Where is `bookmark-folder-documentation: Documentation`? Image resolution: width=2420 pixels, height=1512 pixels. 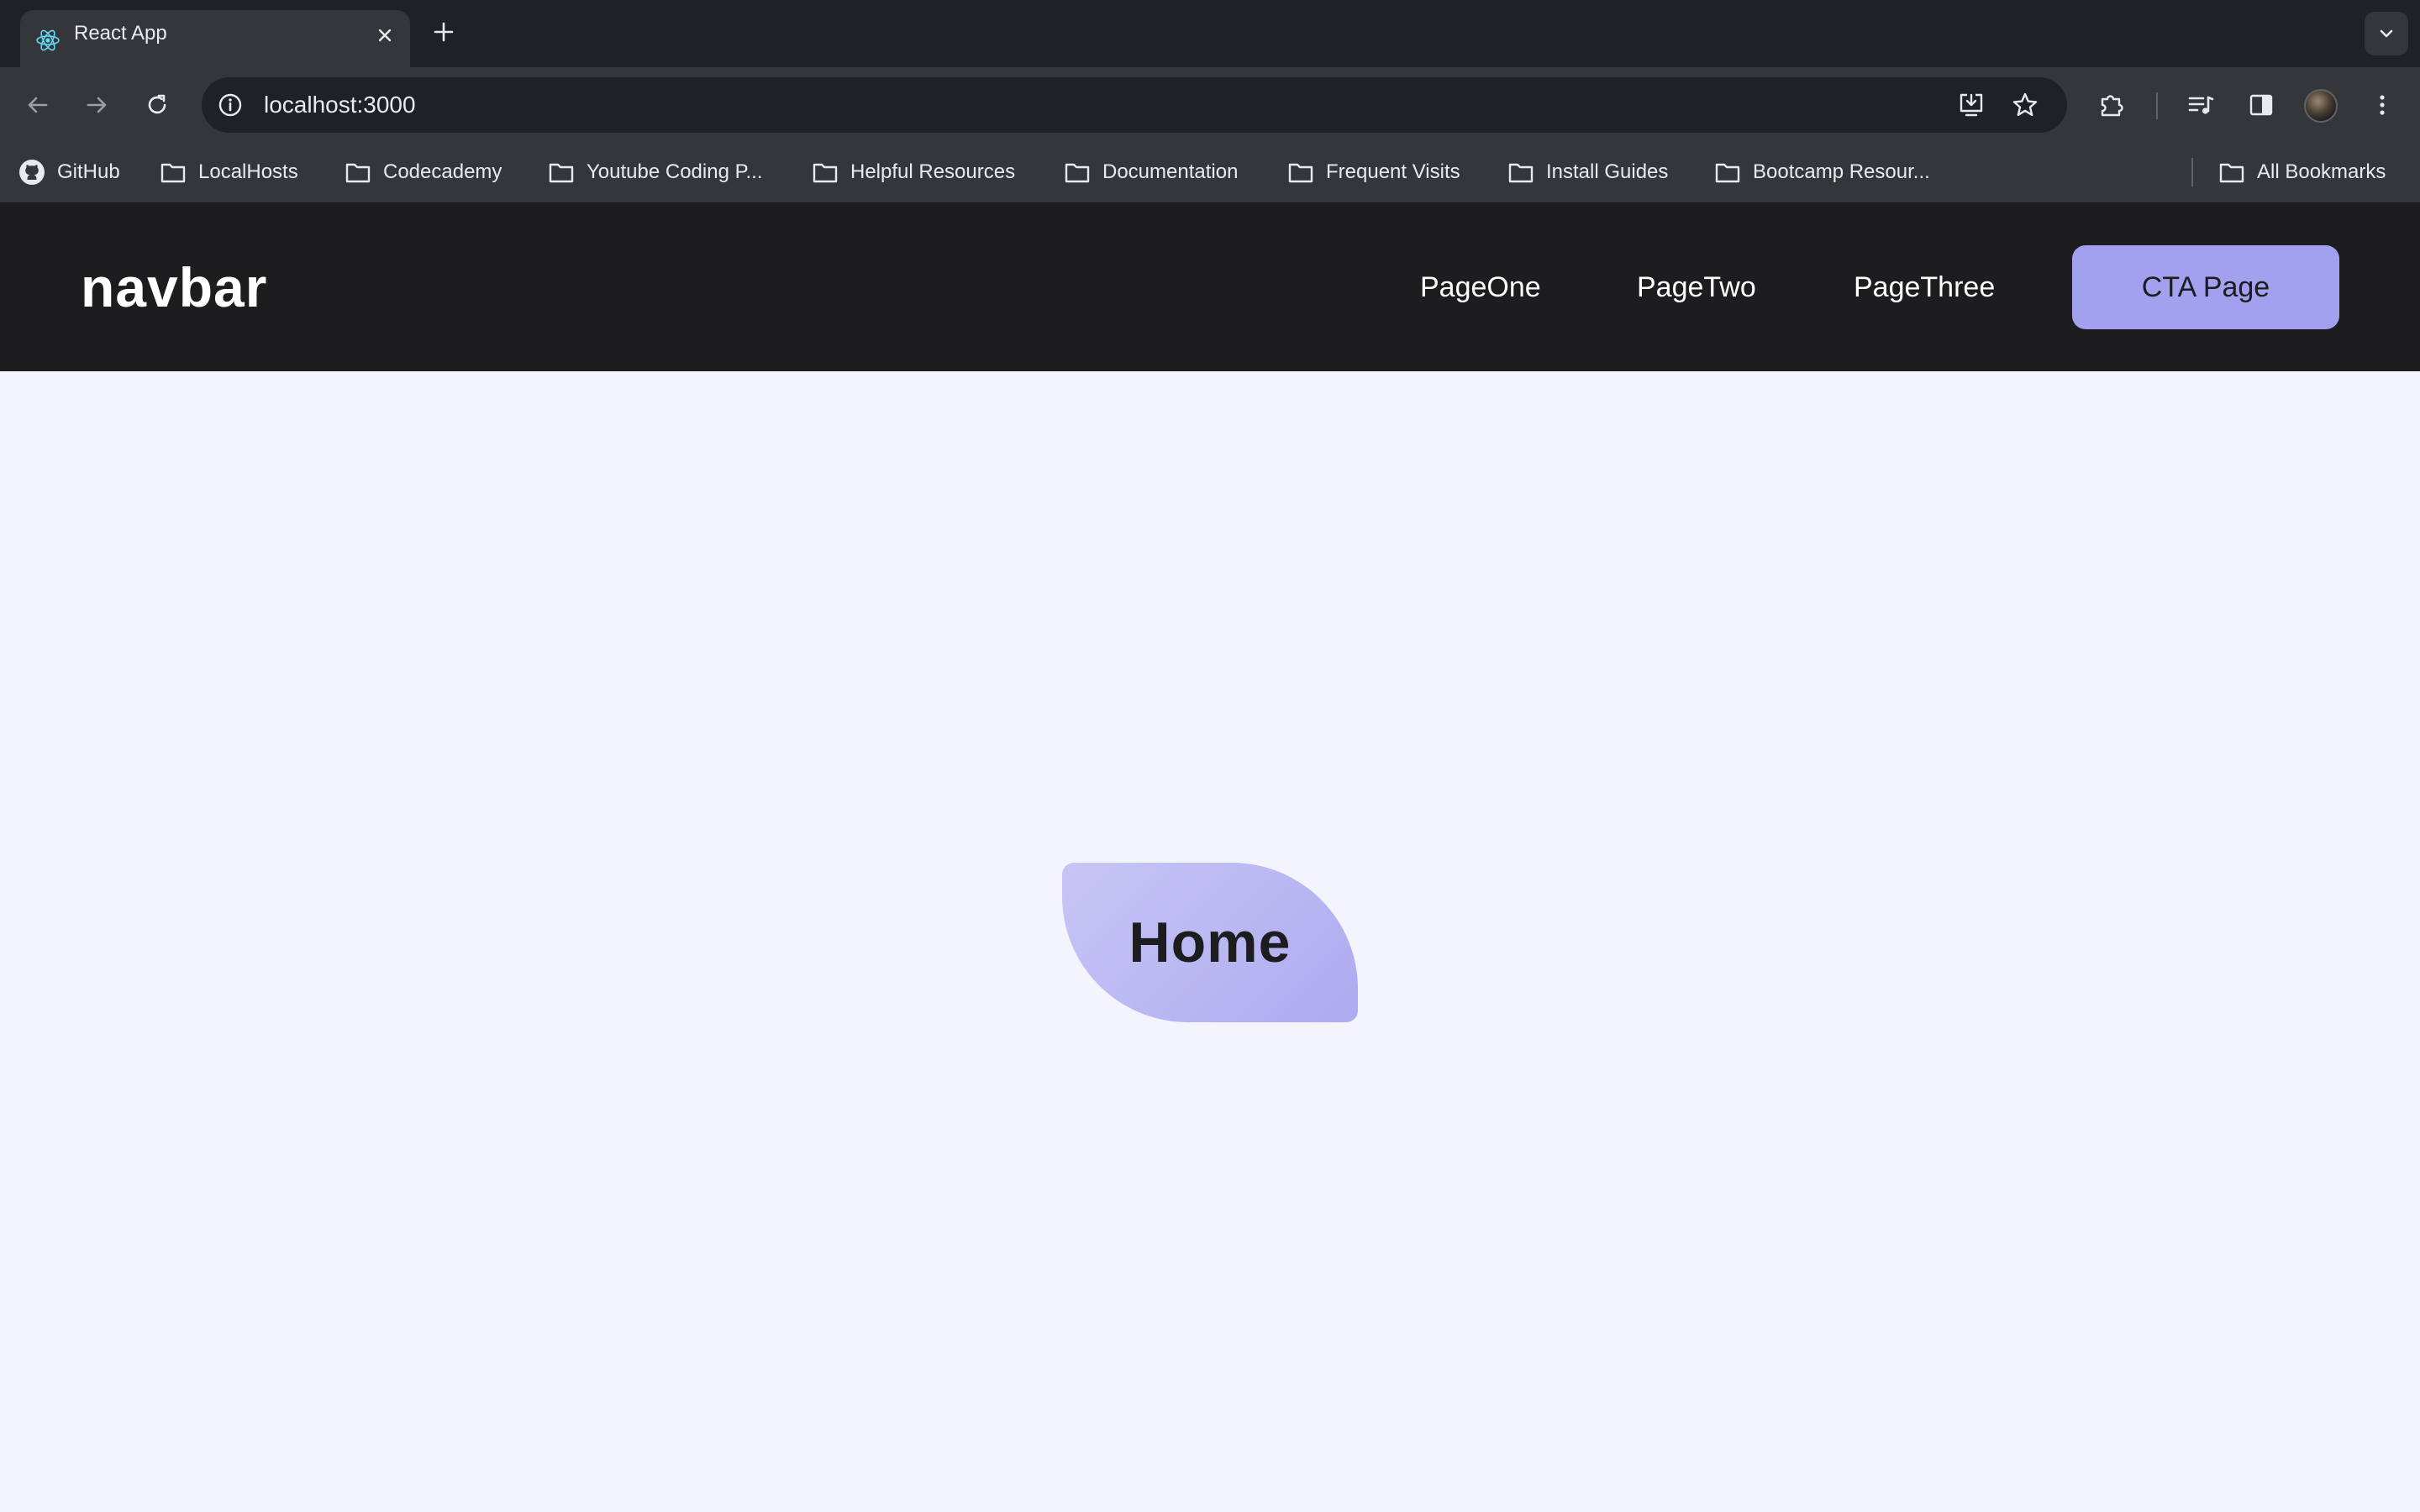 bookmark-folder-documentation: Documentation is located at coordinates (1151, 172).